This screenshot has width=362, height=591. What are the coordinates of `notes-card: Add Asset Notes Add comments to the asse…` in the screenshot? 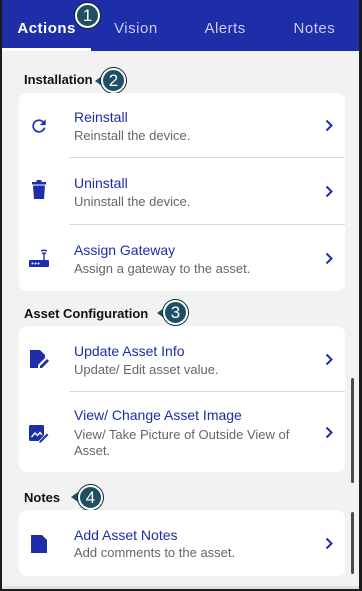 It's located at (182, 543).